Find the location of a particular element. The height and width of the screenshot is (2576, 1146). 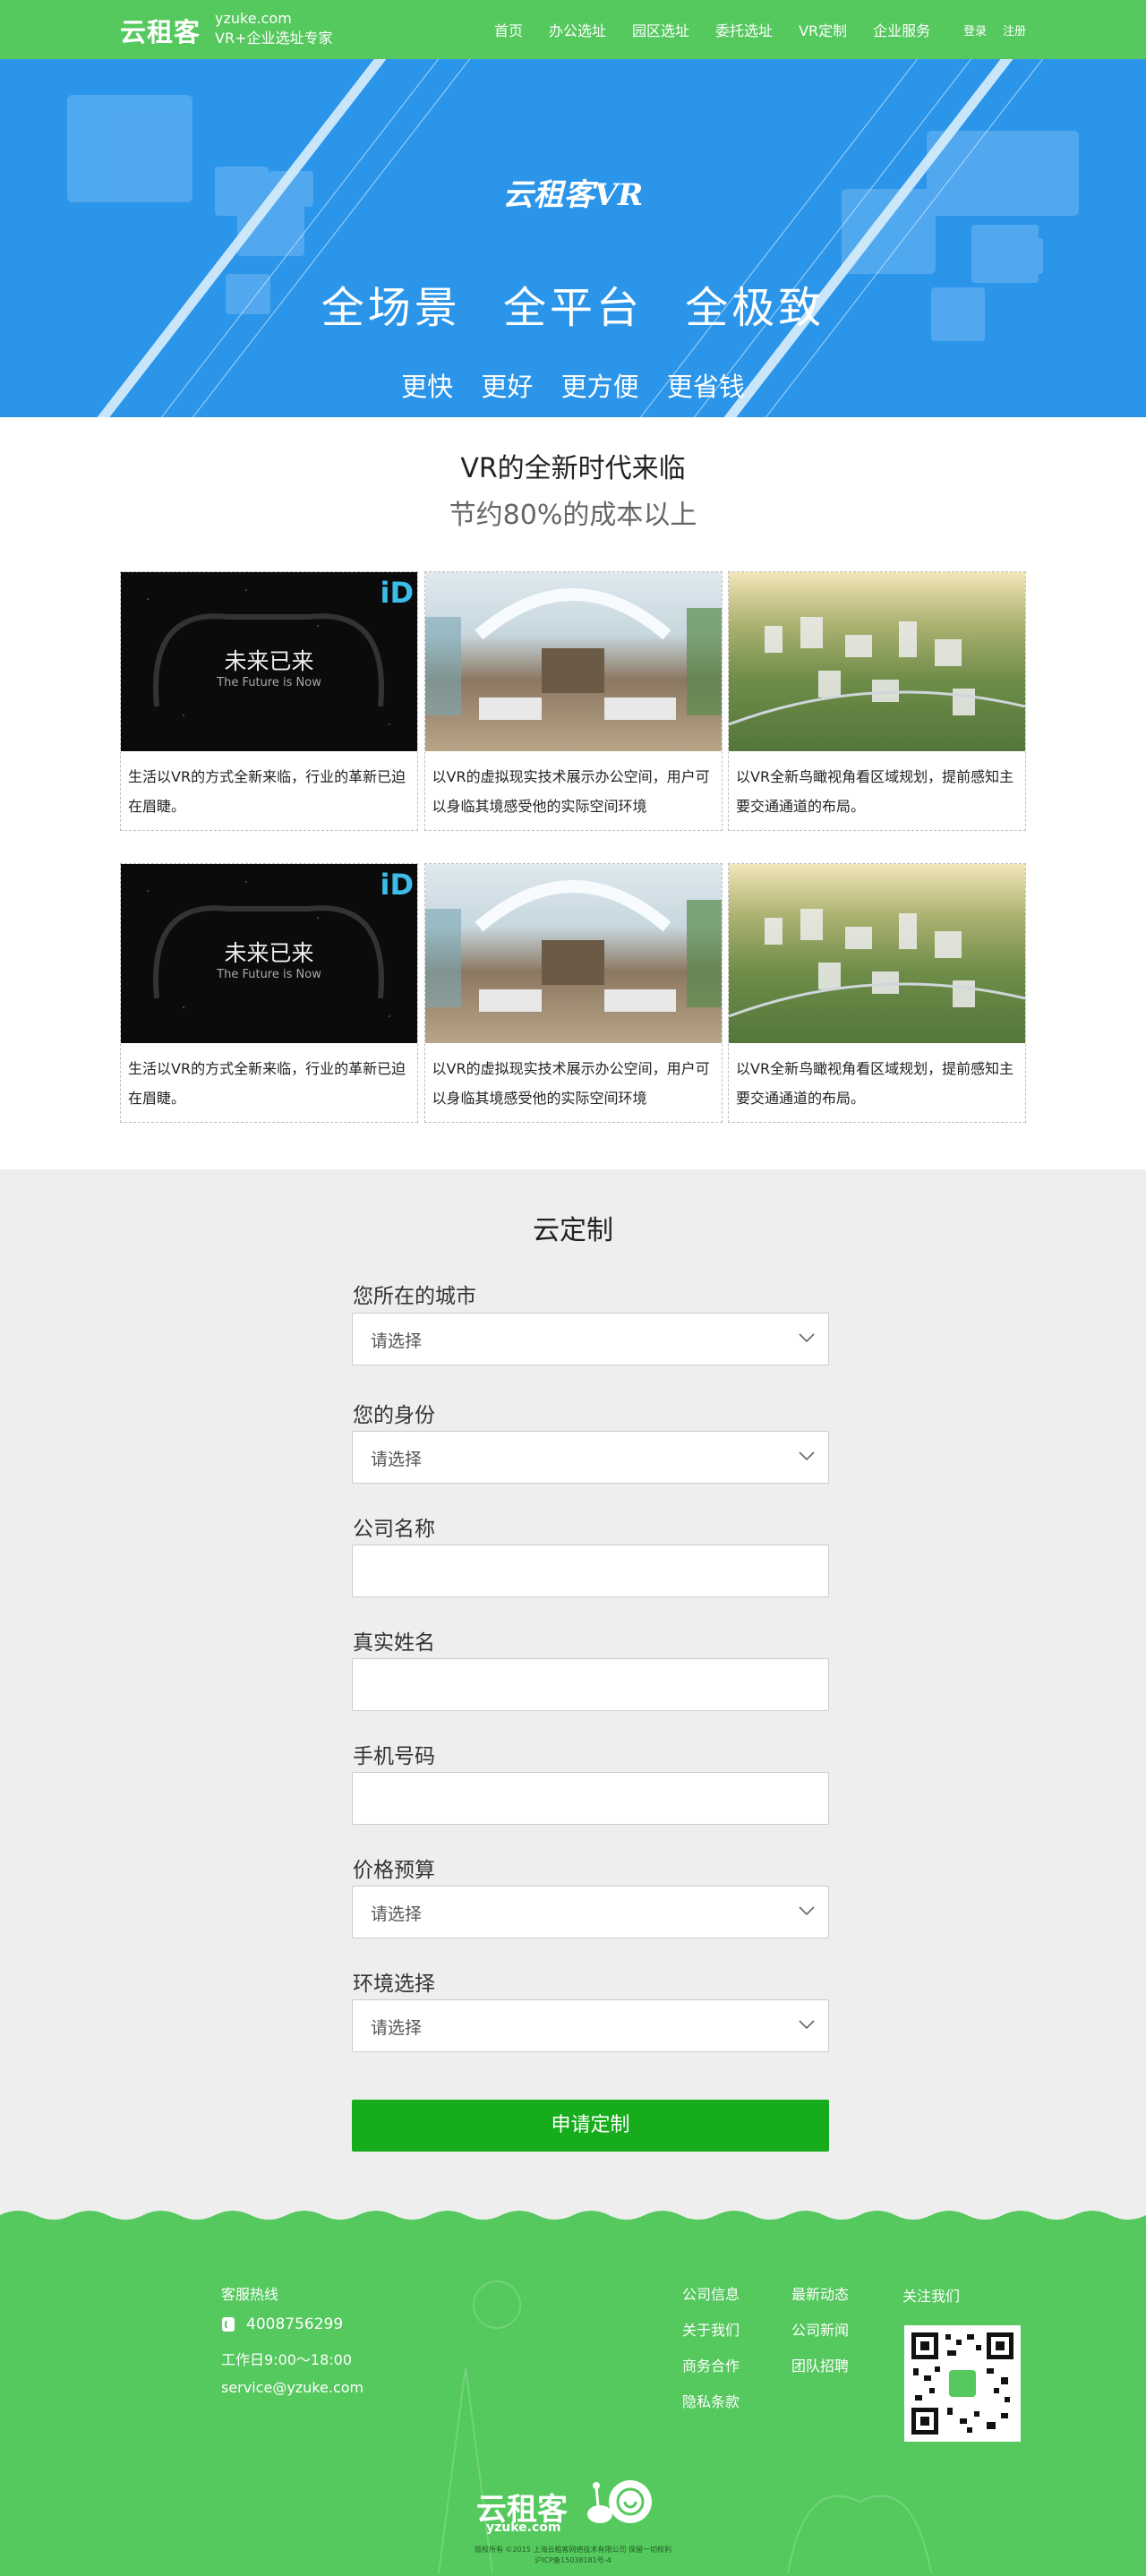

logo-slogan: VR+企业选址专家 is located at coordinates (274, 38).